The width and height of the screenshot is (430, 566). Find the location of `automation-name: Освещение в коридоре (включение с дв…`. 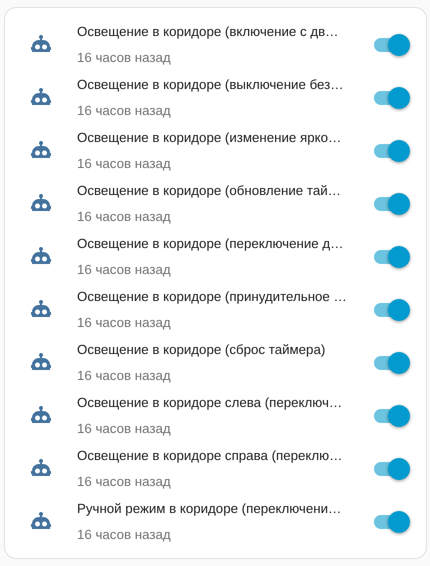

automation-name: Освещение в коридоре (включение с дв… is located at coordinates (207, 31).